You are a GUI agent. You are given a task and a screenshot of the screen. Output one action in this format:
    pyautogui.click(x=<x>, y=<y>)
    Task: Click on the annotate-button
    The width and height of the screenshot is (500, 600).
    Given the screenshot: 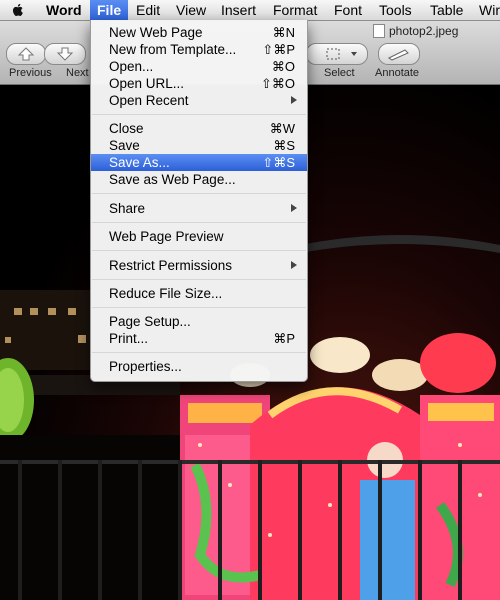 What is the action you would take?
    pyautogui.click(x=399, y=54)
    